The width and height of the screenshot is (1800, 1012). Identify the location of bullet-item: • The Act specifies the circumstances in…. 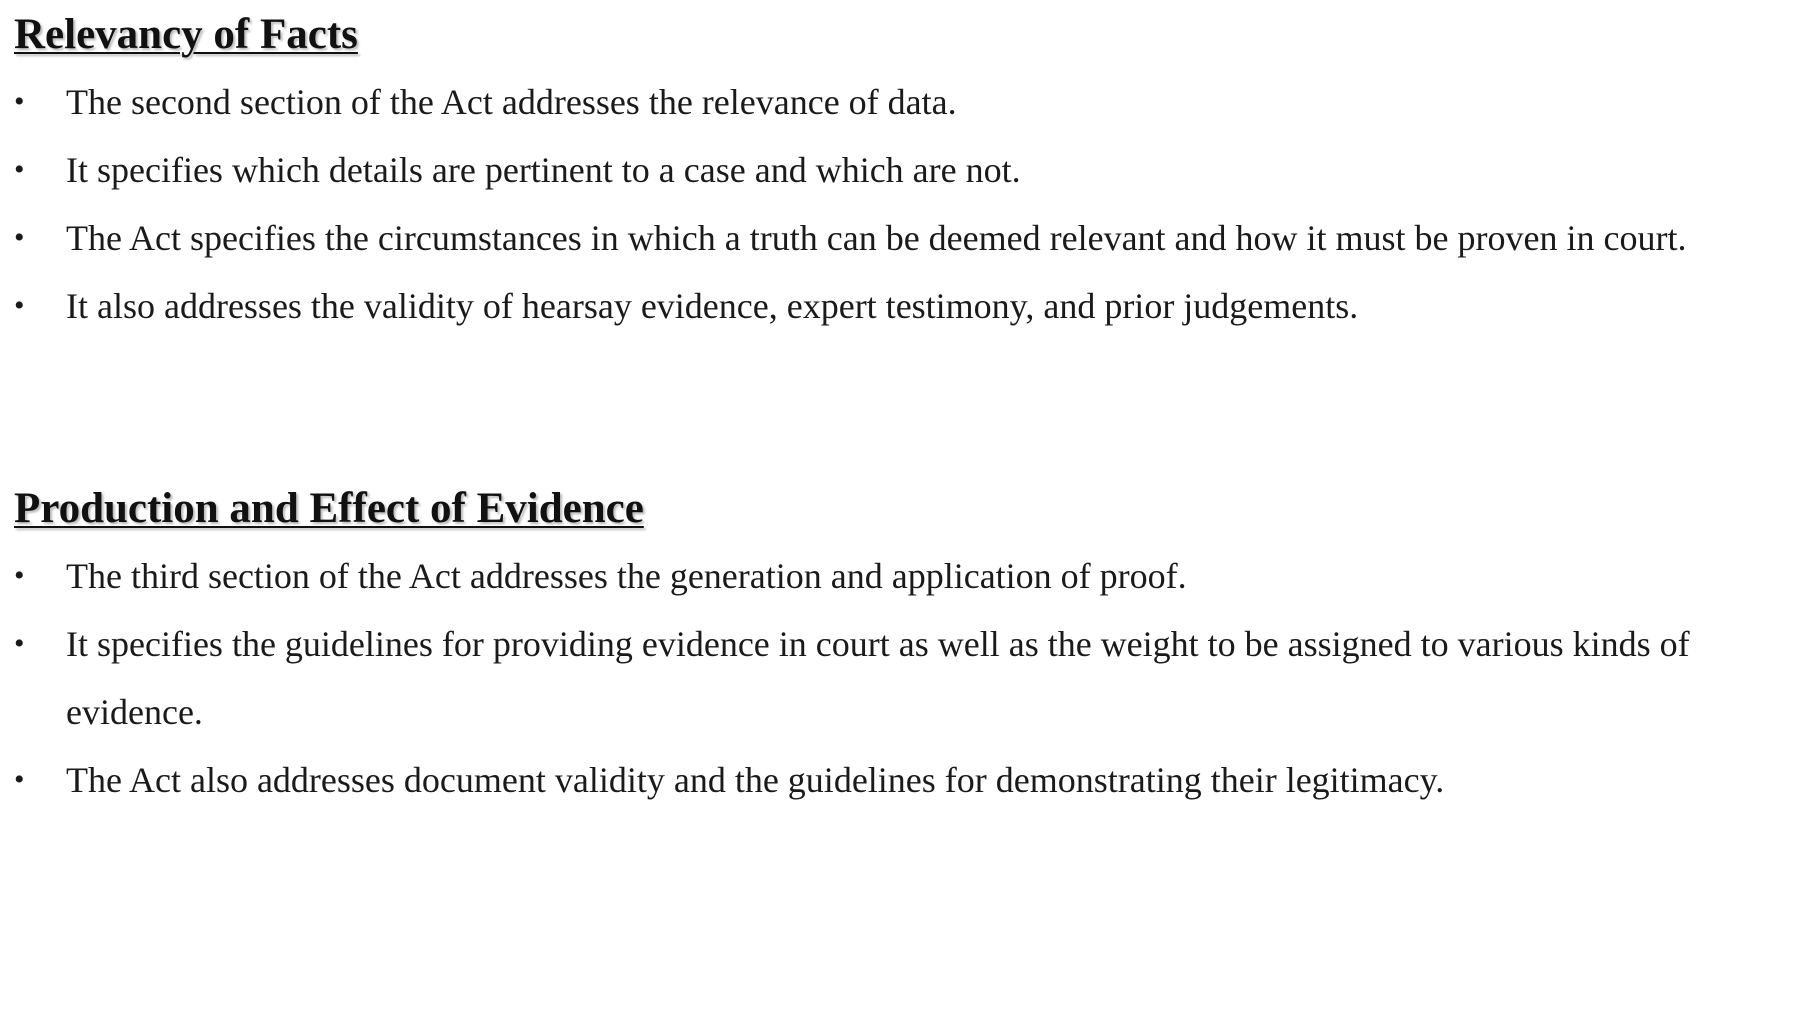
(899, 238).